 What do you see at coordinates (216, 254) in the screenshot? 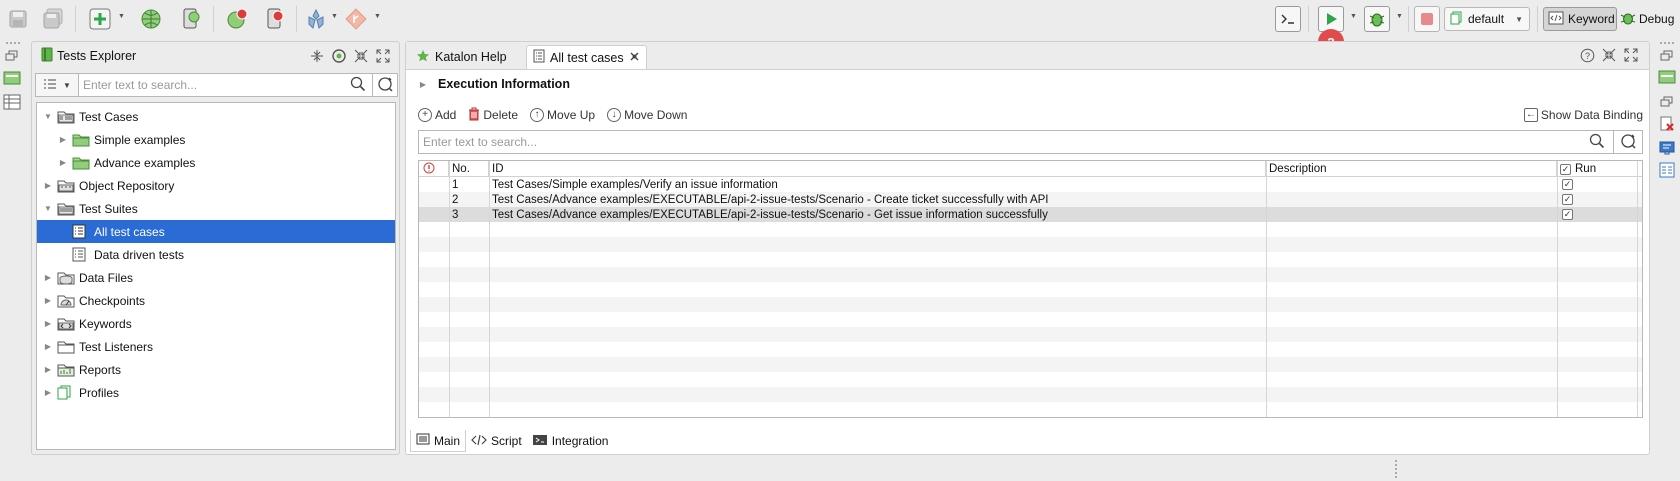
I see `tree-item-data-driven-tests: Data driven tests` at bounding box center [216, 254].